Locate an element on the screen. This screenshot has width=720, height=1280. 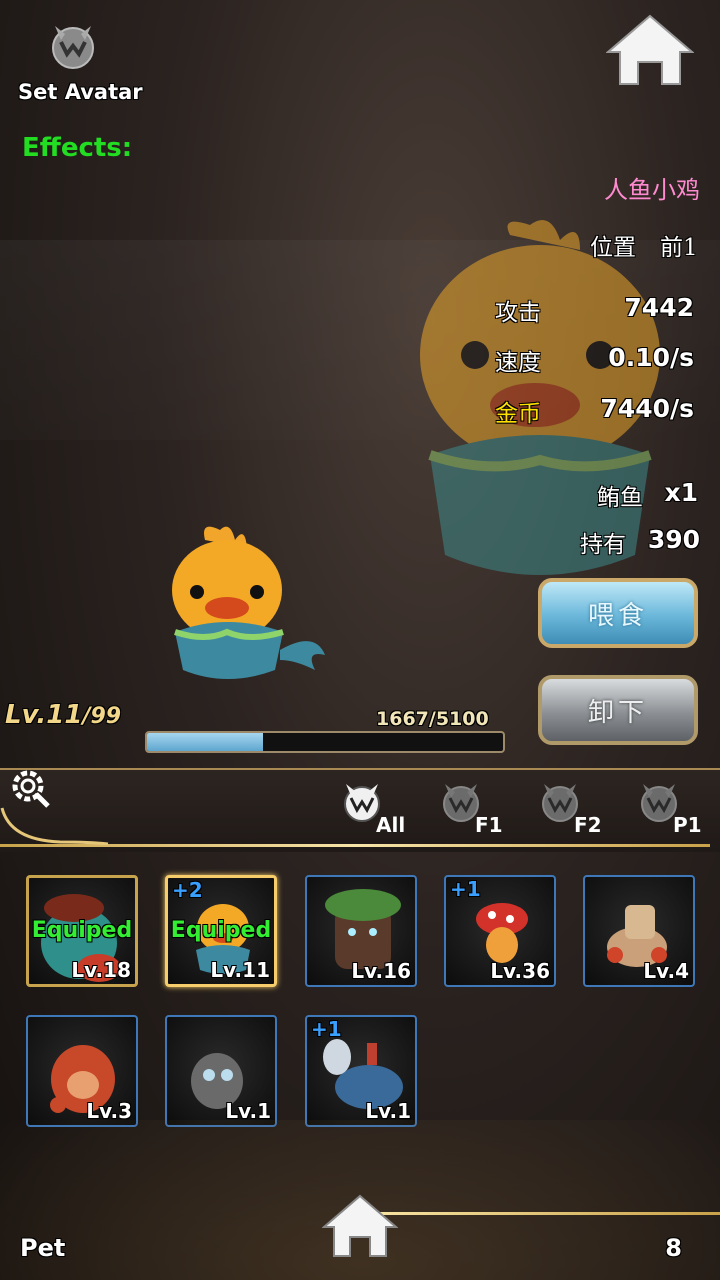
exp-bar-fill is located at coordinates (205, 742).